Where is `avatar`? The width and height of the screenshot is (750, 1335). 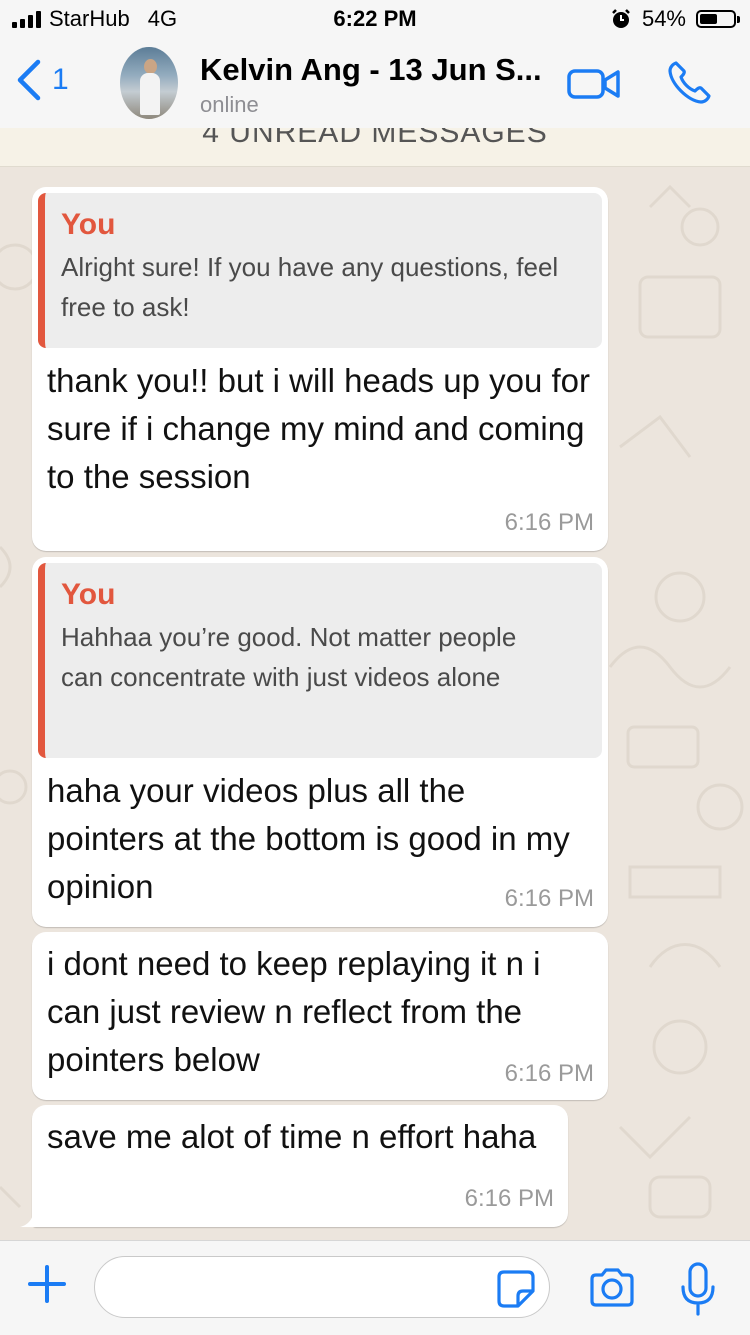 avatar is located at coordinates (149, 83).